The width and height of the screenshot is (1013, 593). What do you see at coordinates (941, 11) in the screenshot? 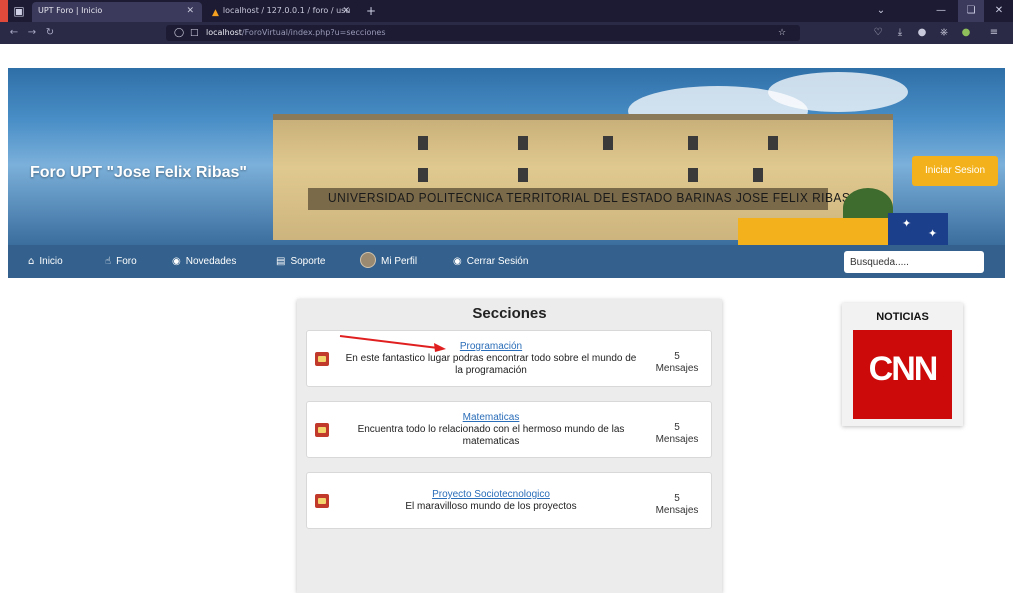
I see `minimize-icon: —` at bounding box center [941, 11].